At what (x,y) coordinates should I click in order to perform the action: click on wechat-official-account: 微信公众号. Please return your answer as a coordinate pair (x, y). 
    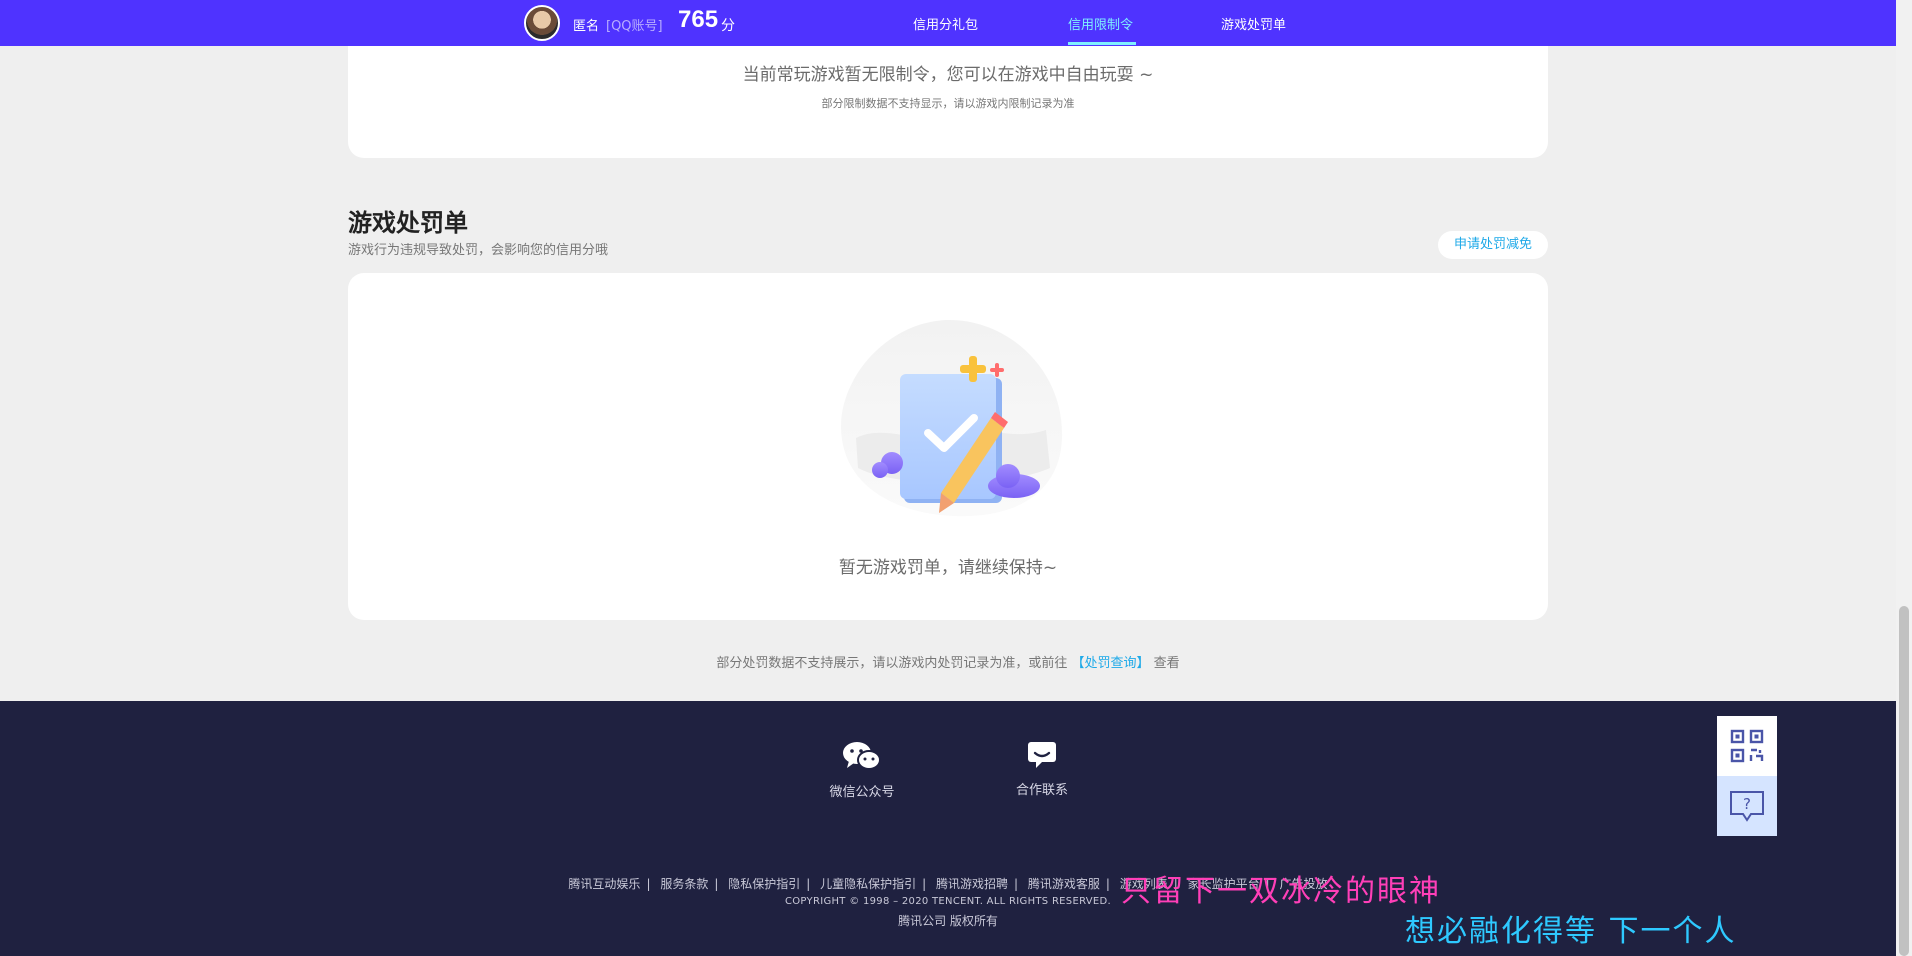
    Looking at the image, I should click on (862, 770).